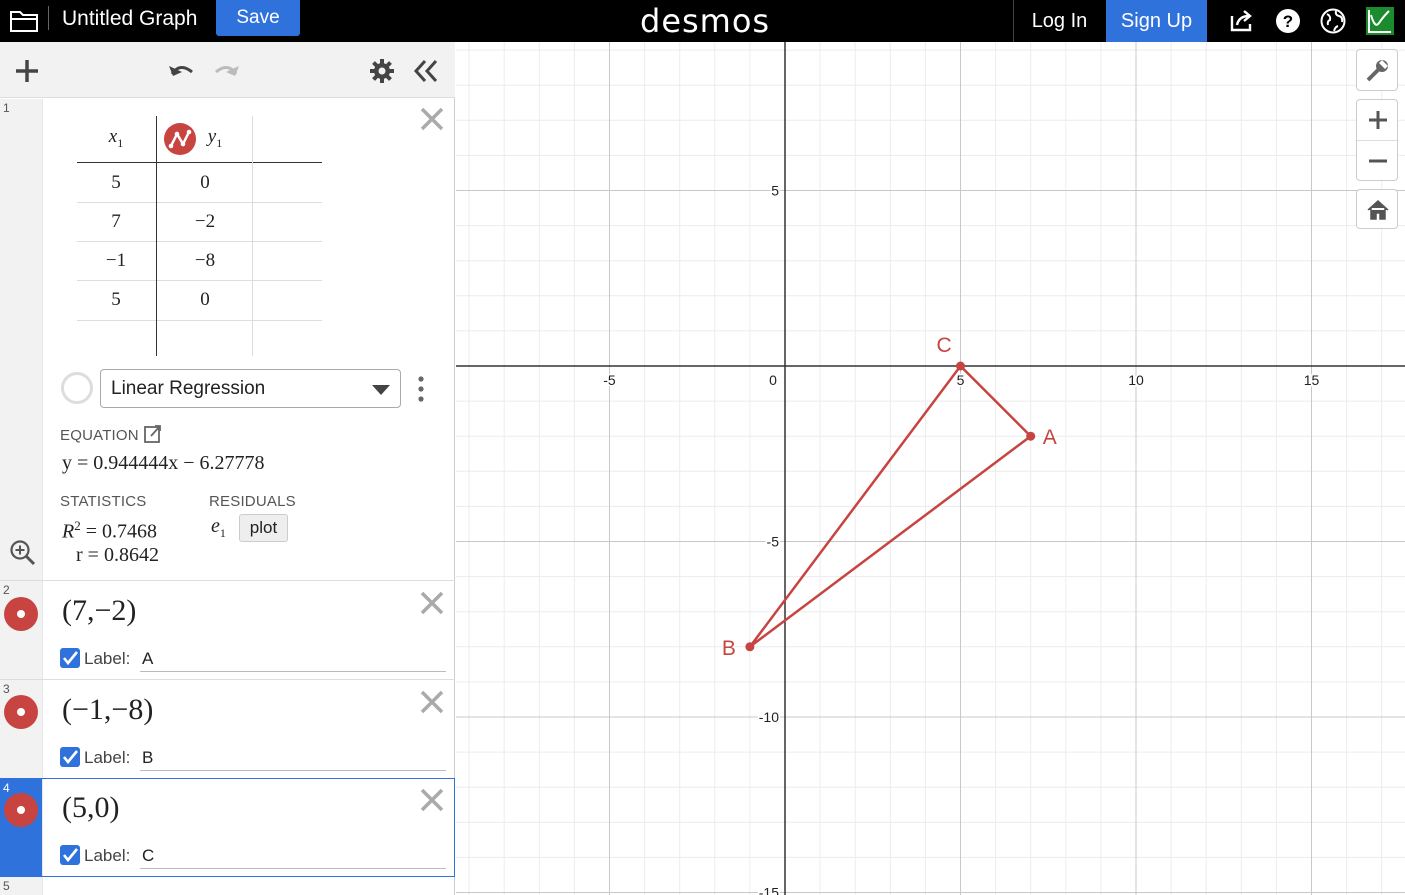 This screenshot has height=895, width=1405. What do you see at coordinates (1156, 21) in the screenshot?
I see `signup-button: Sign Up` at bounding box center [1156, 21].